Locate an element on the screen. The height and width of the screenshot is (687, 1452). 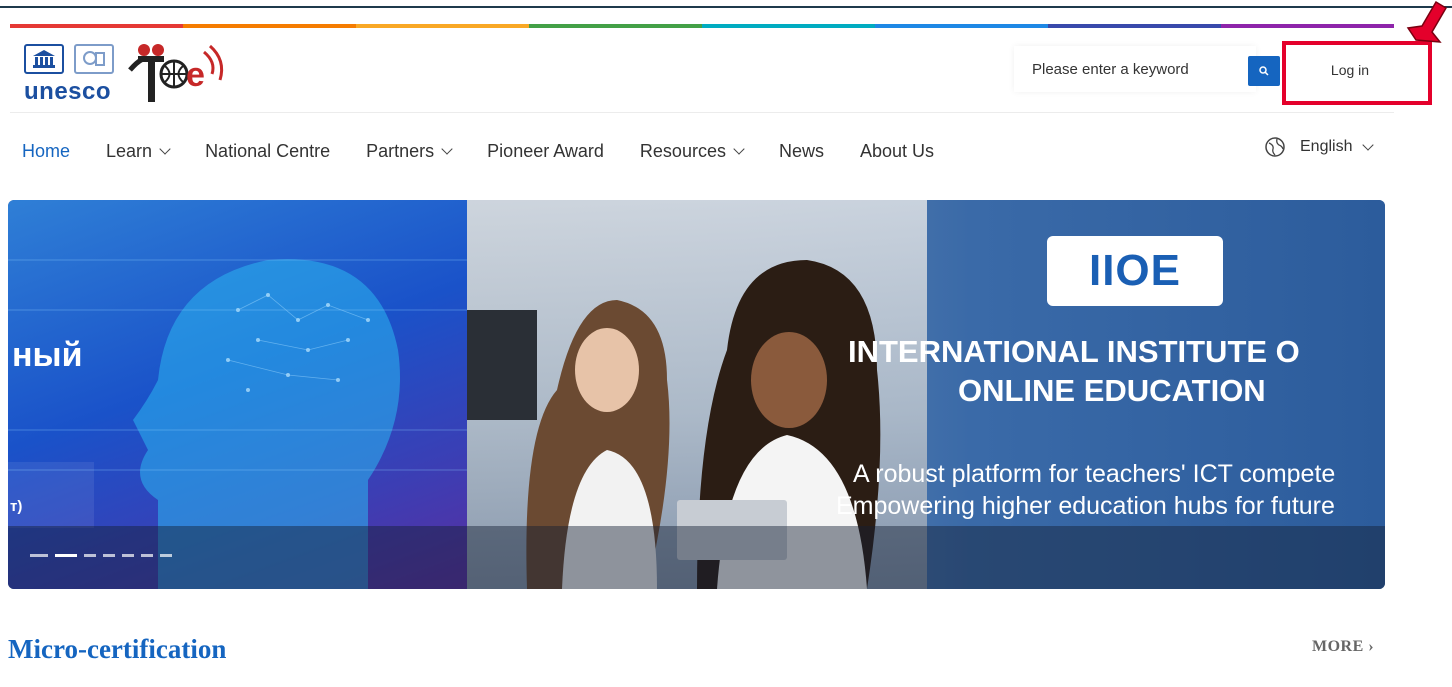
banner-title-line-1: INTERNATIONAL INSTITUTE O is located at coordinates (1074, 351).